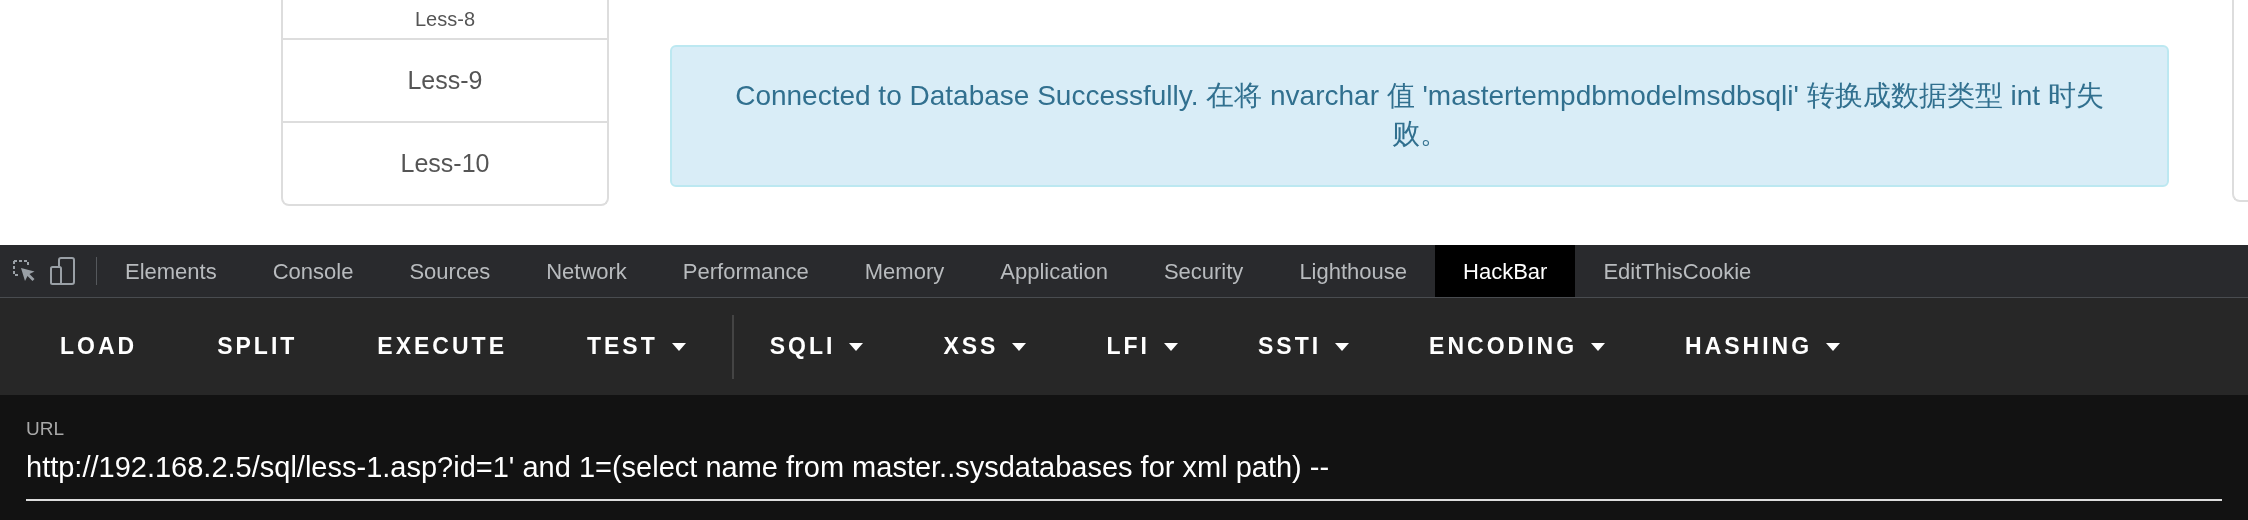  Describe the element at coordinates (1353, 271) in the screenshot. I see `devtools-tab: Lighthouse` at that location.